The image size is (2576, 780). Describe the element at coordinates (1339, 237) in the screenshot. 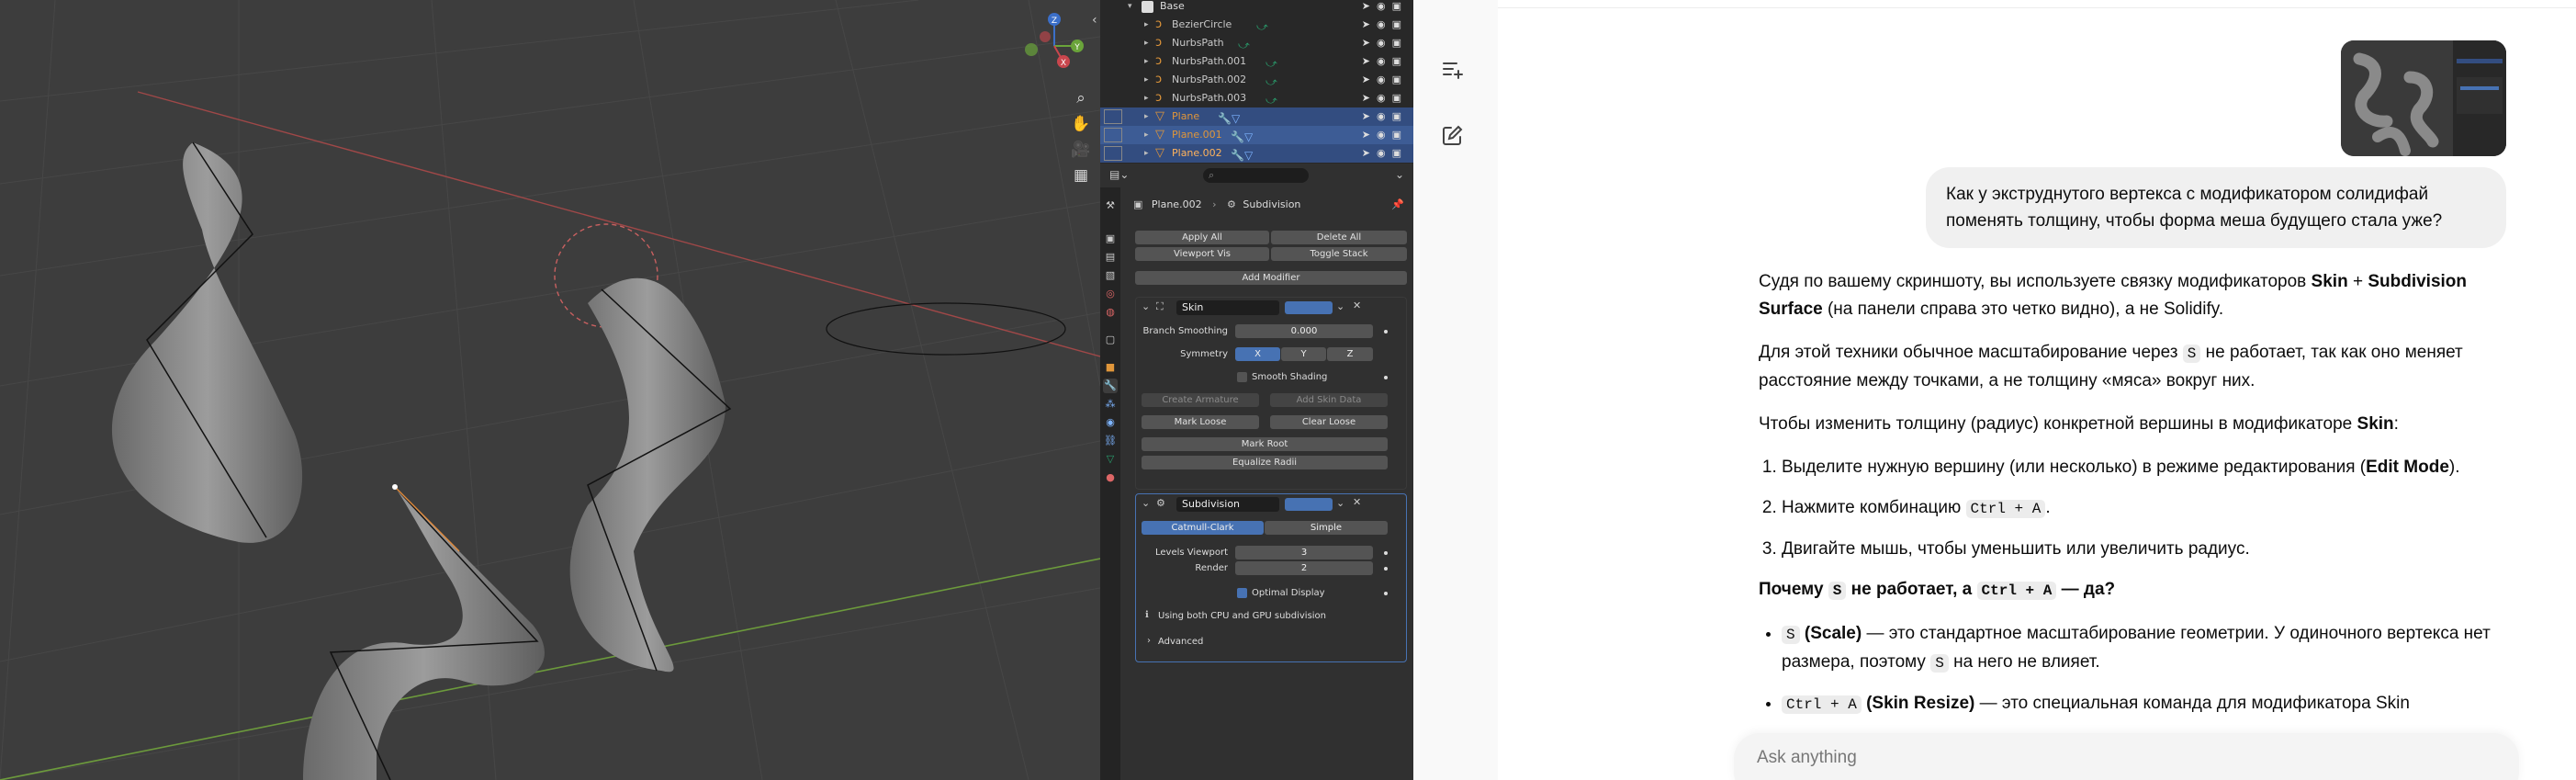

I see `delete-all-button: Delete All` at that location.